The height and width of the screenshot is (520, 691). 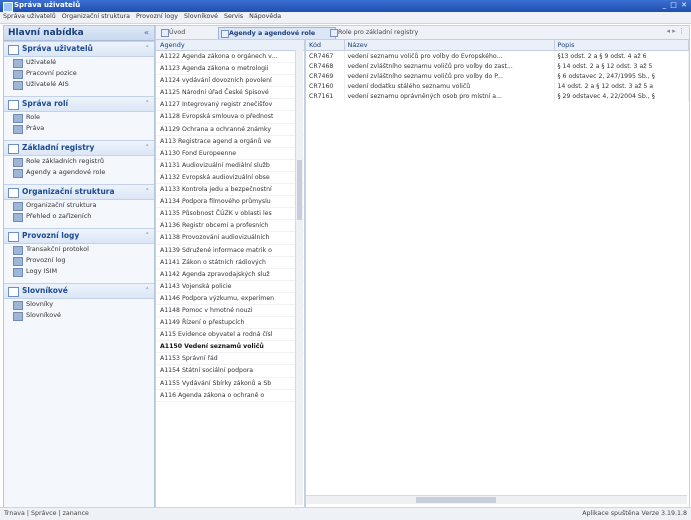 What do you see at coordinates (79, 73) in the screenshot?
I see `nav-item-positions: Pracovní pozice` at bounding box center [79, 73].